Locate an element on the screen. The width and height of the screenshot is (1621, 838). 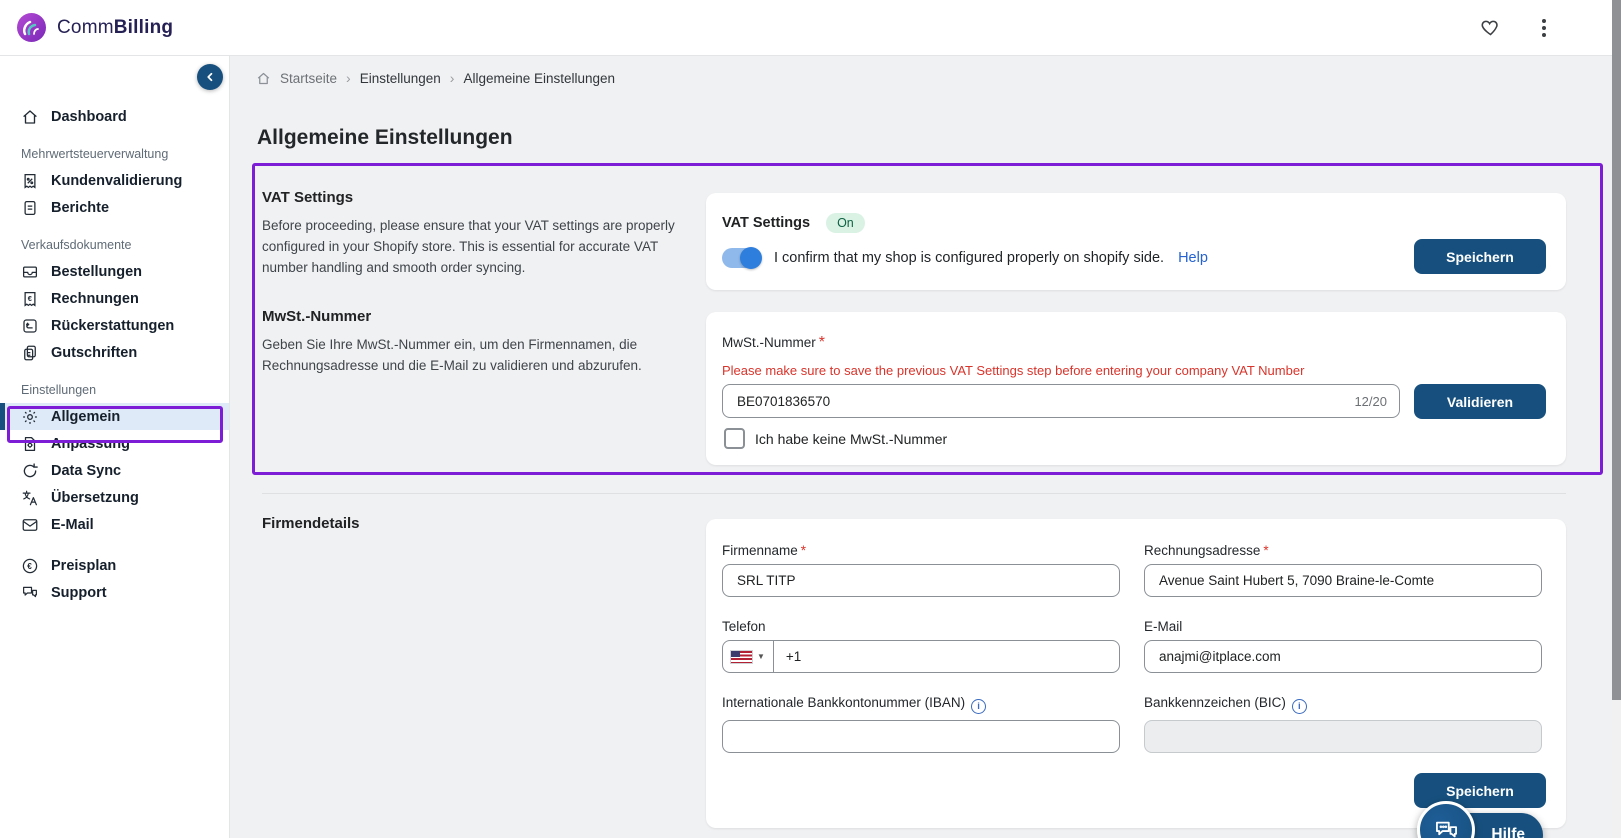
sidebar-item-data-sync: Data Sync is located at coordinates (114, 470).